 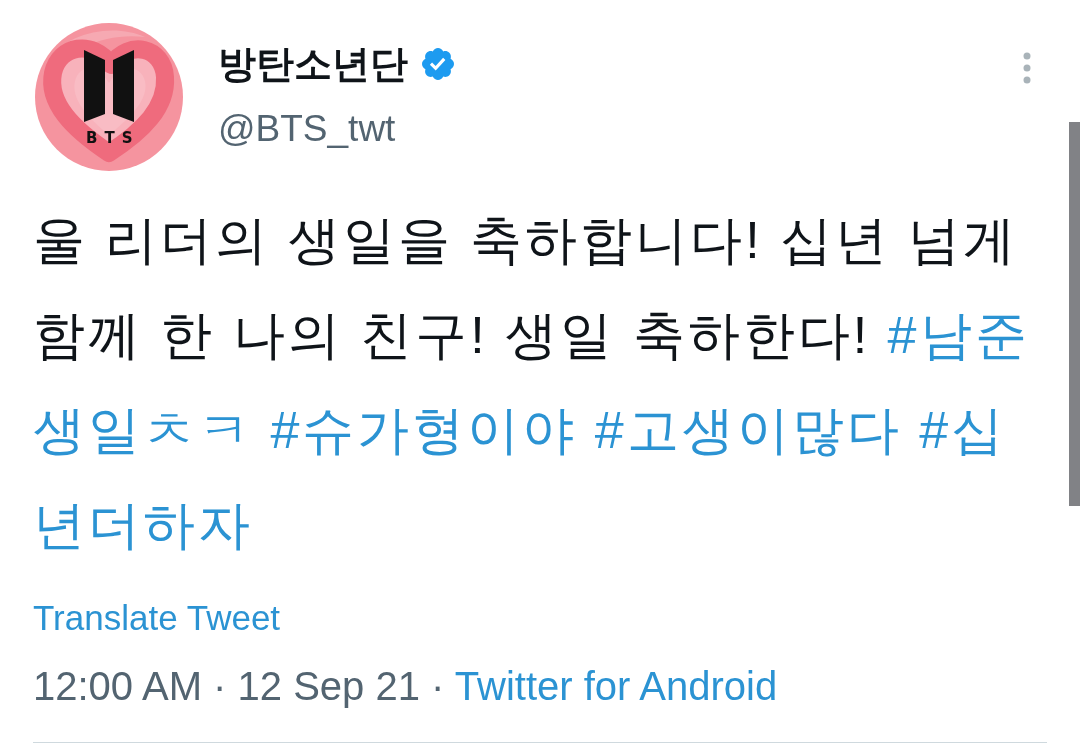 I want to click on more-menu-icon, so click(x=1027, y=68).